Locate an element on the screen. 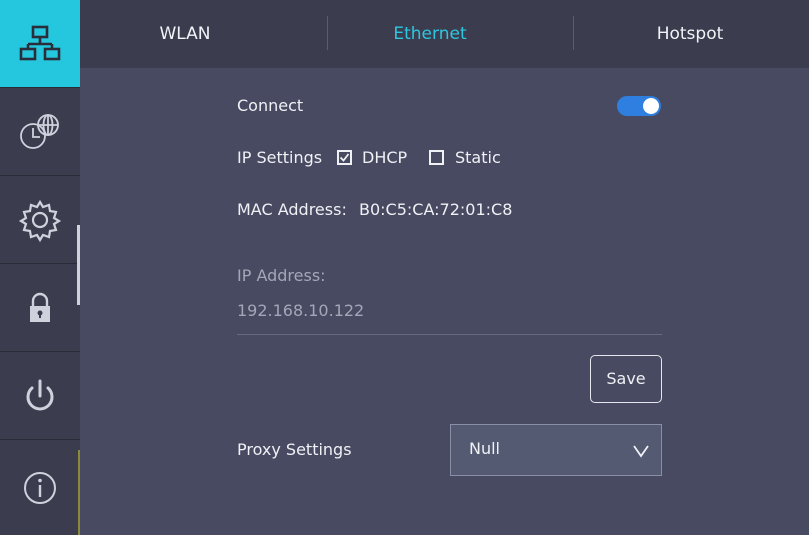  sidebar-item-security is located at coordinates (40, 308).